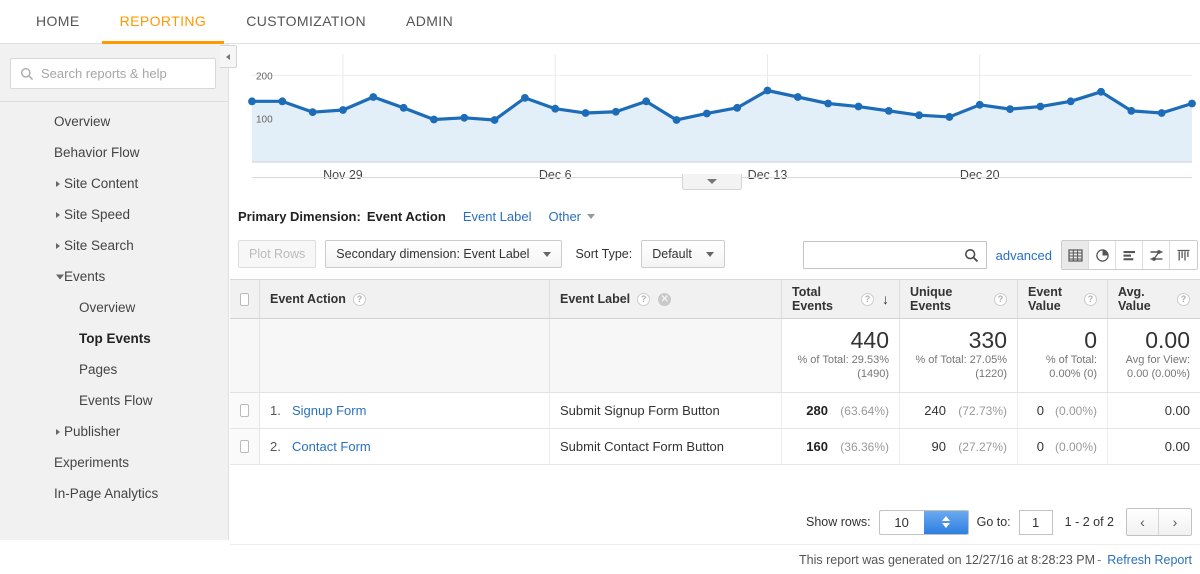 This screenshot has width=1200, height=574. Describe the element at coordinates (163, 22) in the screenshot. I see `topnav-item-reporting: REPORTING` at that location.